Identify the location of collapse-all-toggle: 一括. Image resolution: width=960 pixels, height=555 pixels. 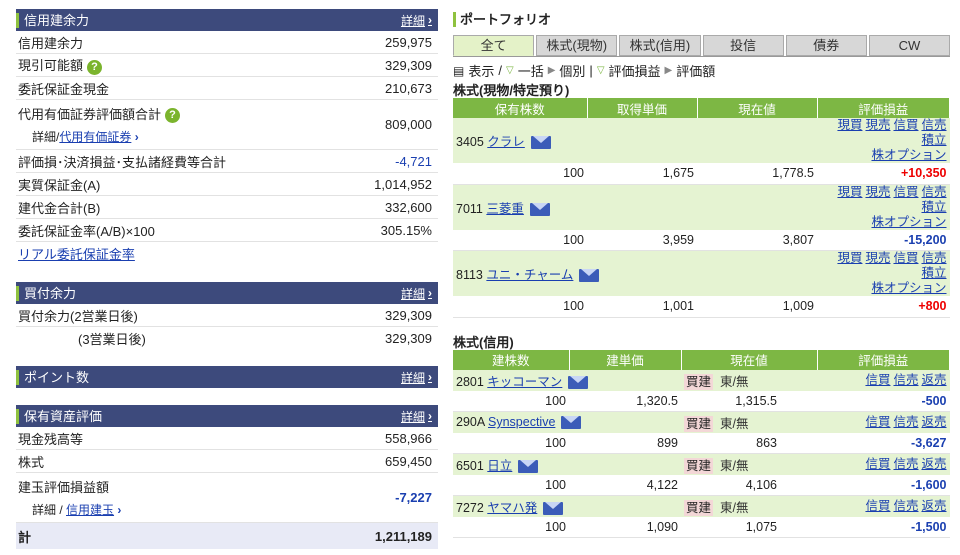
(531, 70).